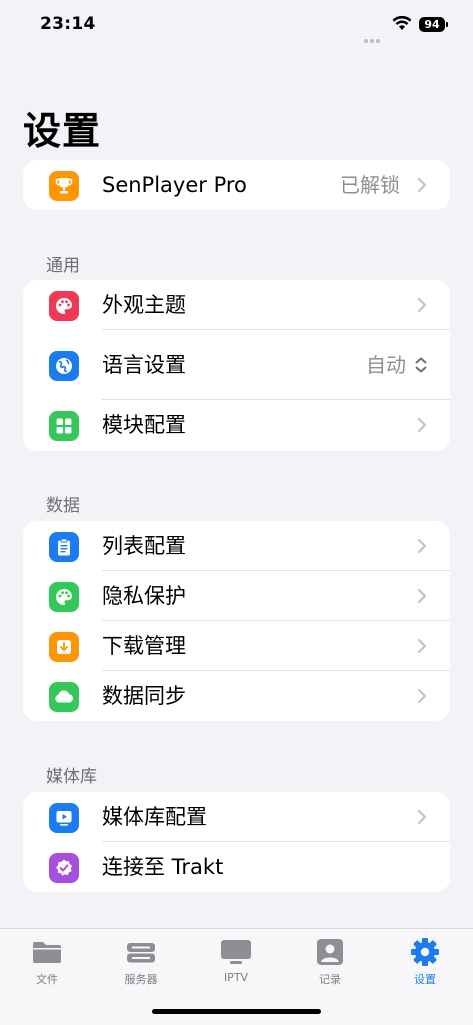 The image size is (473, 1025). I want to click on row-list-config: 列表配置, so click(236, 546).